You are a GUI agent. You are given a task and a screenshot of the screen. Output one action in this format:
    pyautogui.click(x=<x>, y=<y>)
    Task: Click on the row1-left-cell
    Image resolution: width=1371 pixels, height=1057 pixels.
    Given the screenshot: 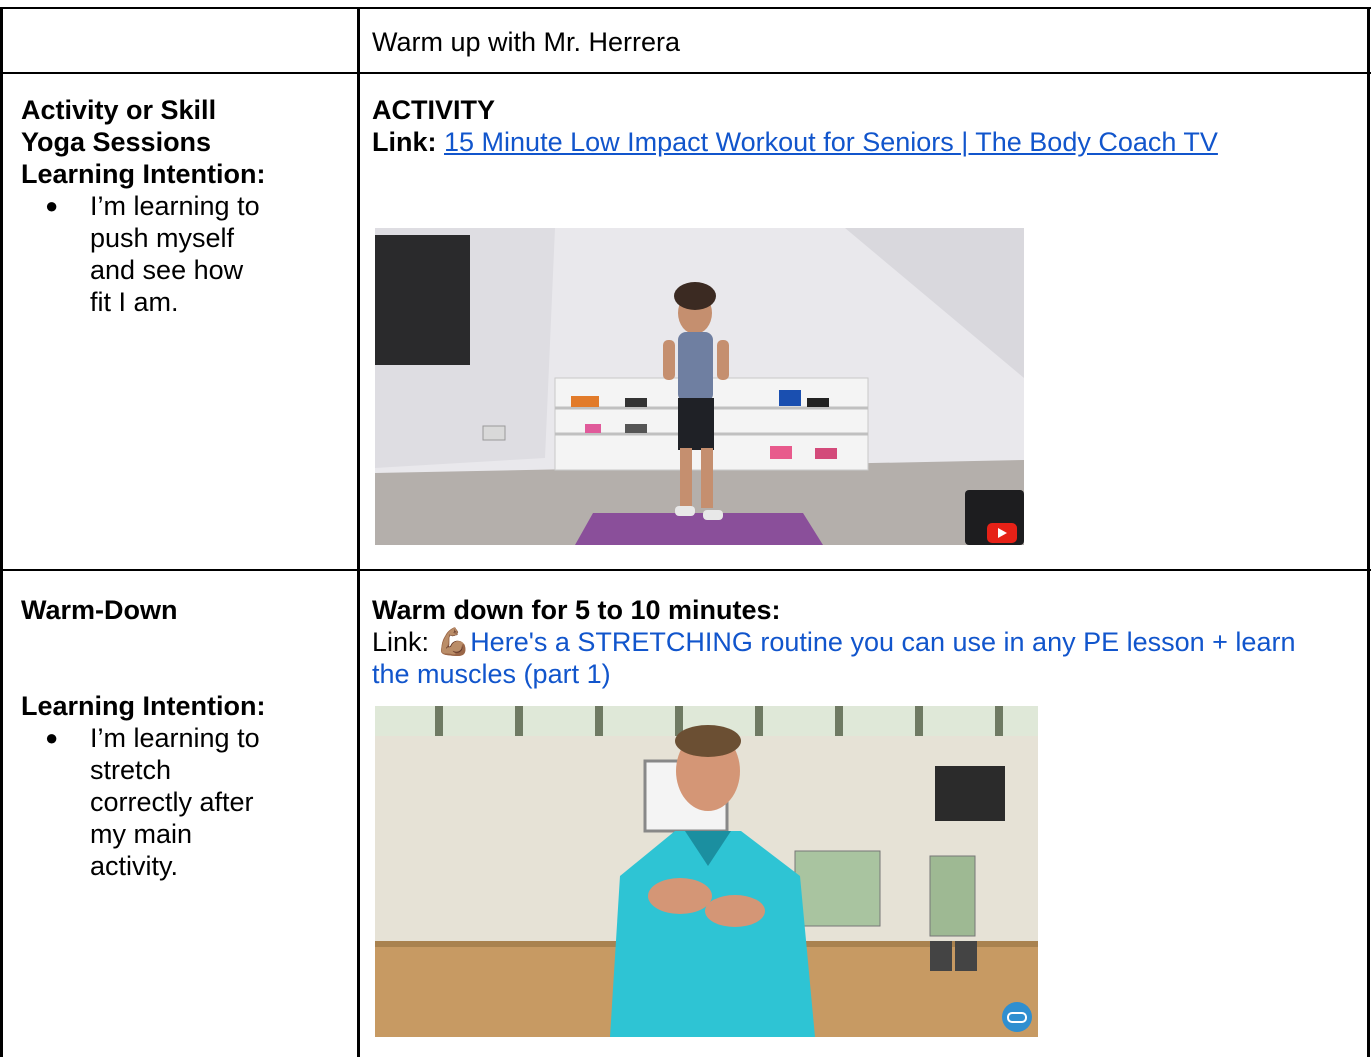 What is the action you would take?
    pyautogui.click(x=180, y=40)
    